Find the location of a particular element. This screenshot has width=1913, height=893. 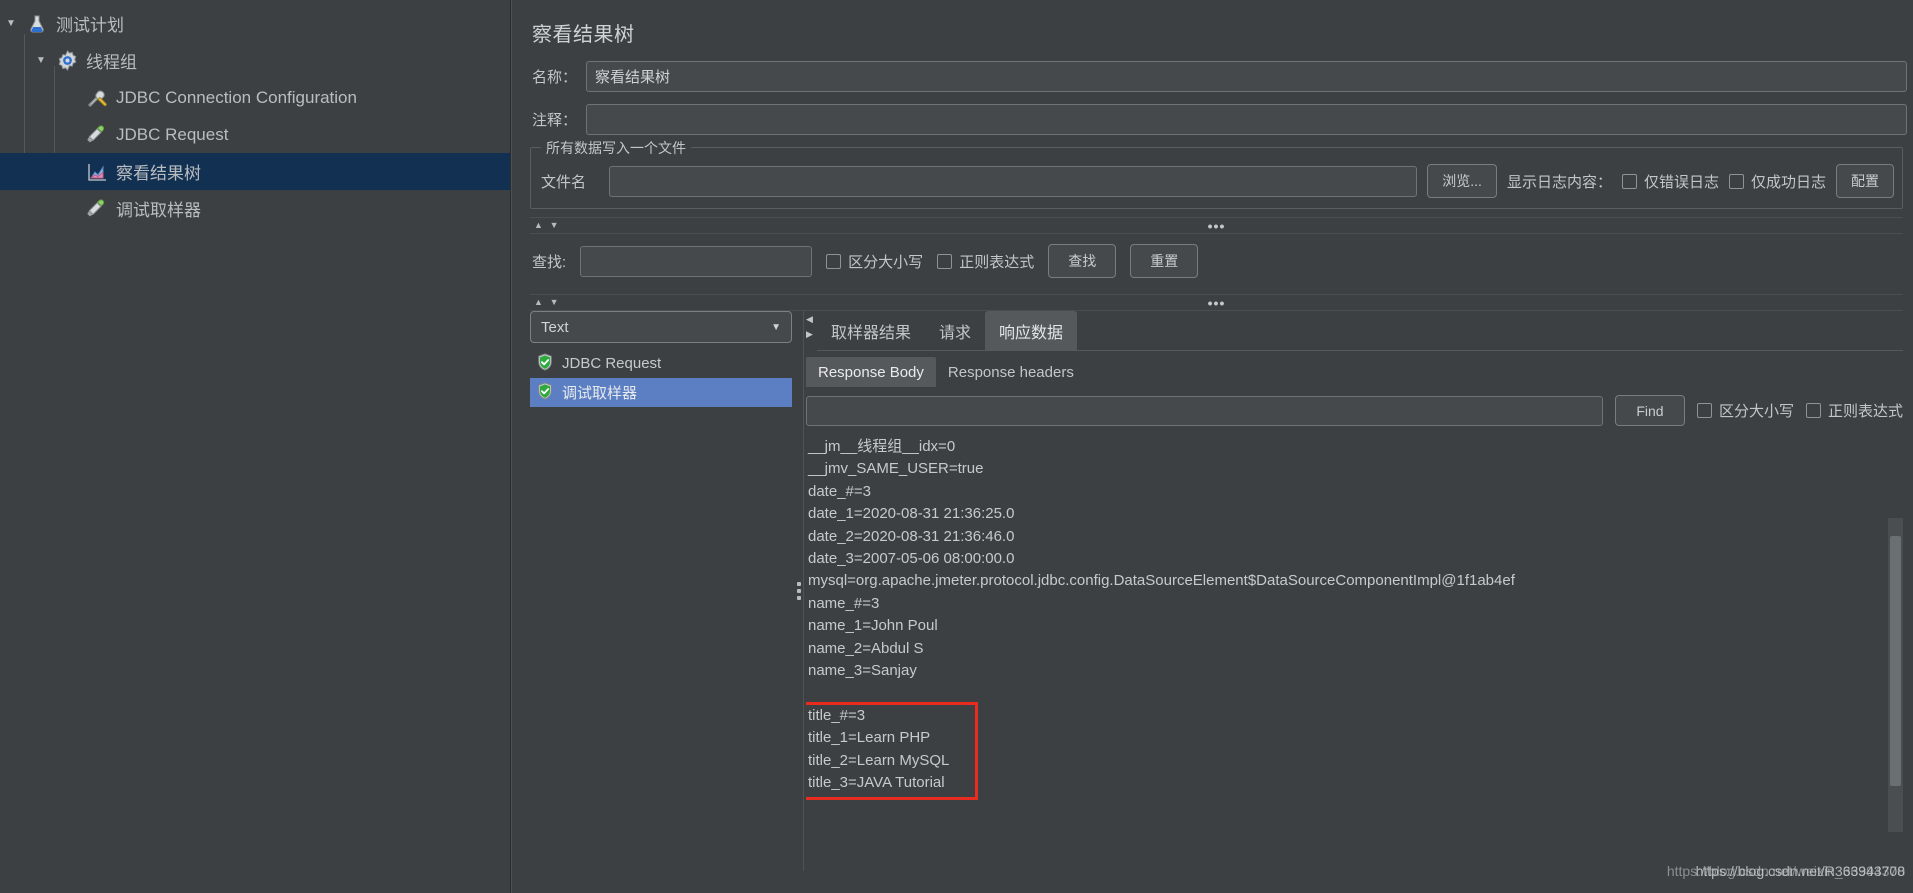

split-bar-bottom: ▲ ▼ ••• is located at coordinates (1216, 302).